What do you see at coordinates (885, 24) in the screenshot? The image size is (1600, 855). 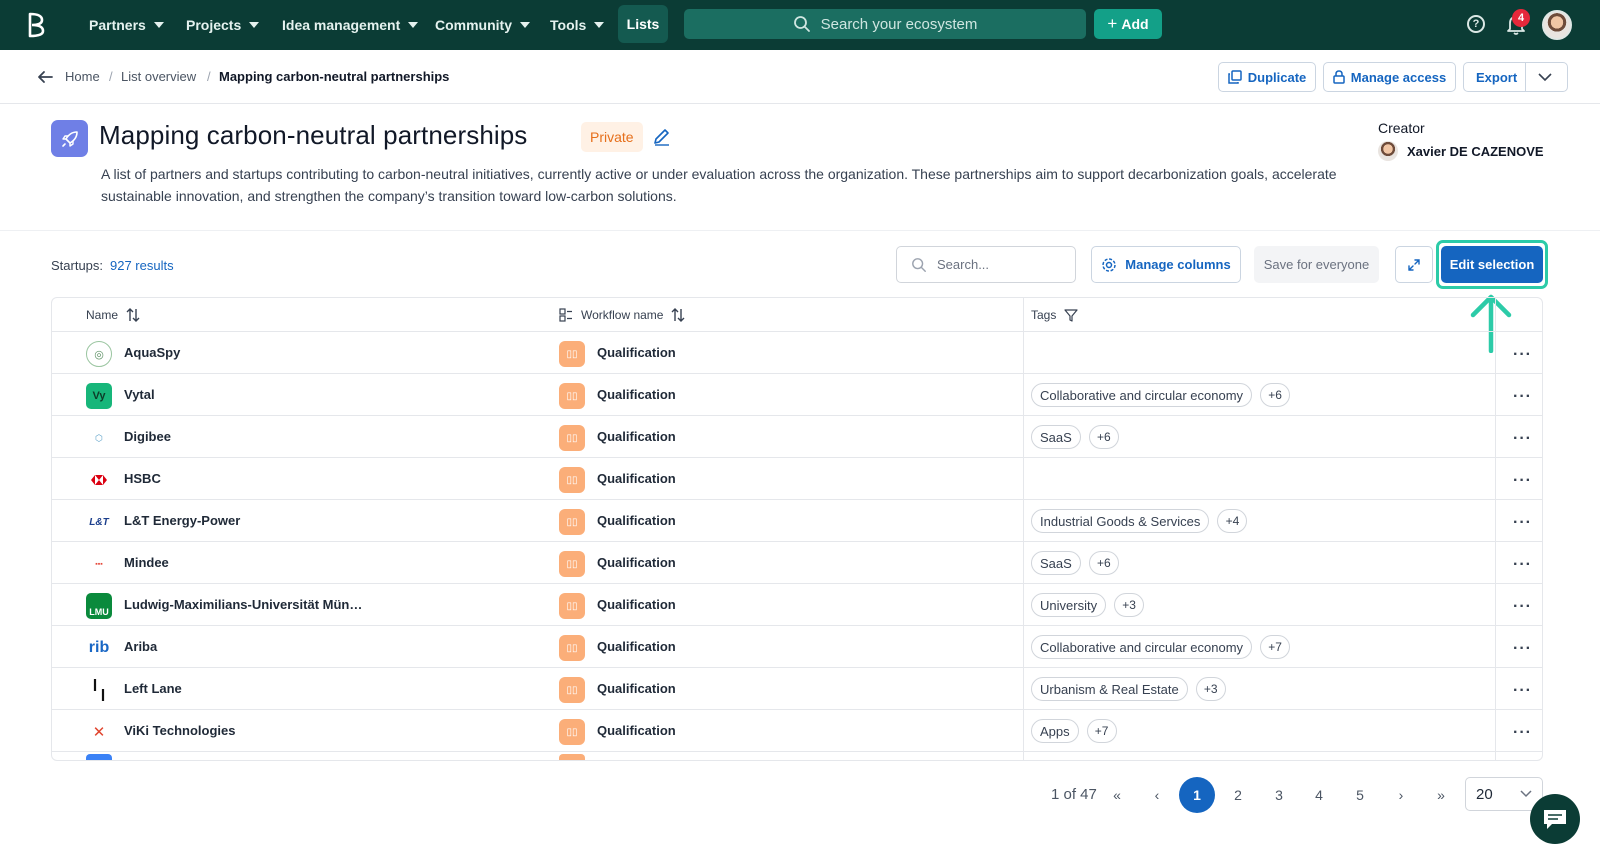 I see `global-search-input: Search your ecosystem` at bounding box center [885, 24].